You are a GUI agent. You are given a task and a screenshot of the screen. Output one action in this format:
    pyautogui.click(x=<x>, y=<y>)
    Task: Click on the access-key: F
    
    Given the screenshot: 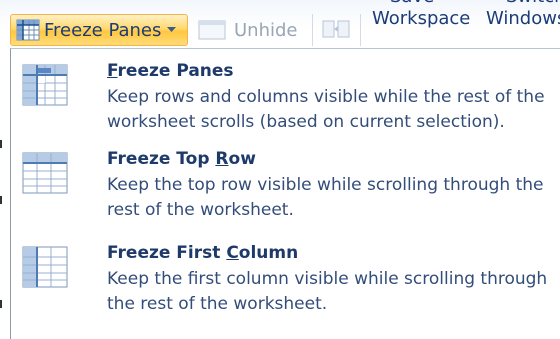 What is the action you would take?
    pyautogui.click(x=112, y=71)
    